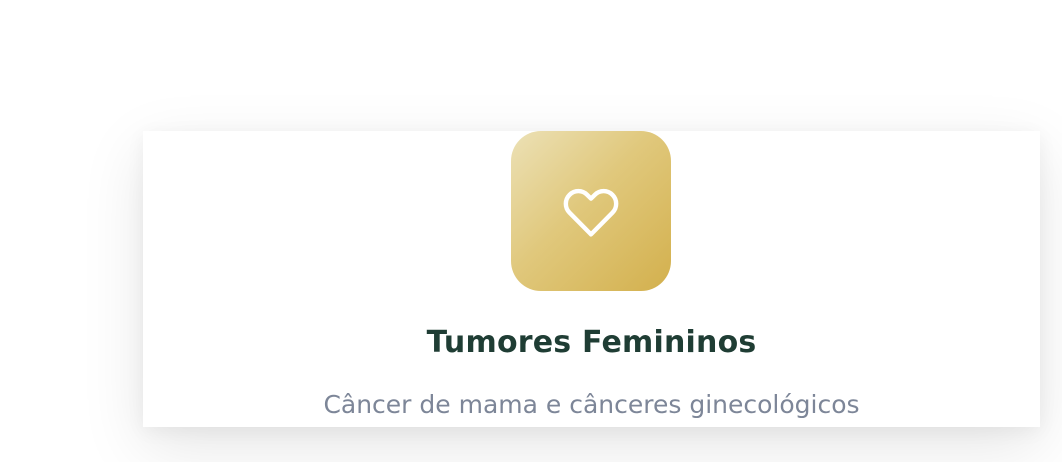  I want to click on card-description: Câncer de mama e cânceres ginecológicos, so click(591, 404).